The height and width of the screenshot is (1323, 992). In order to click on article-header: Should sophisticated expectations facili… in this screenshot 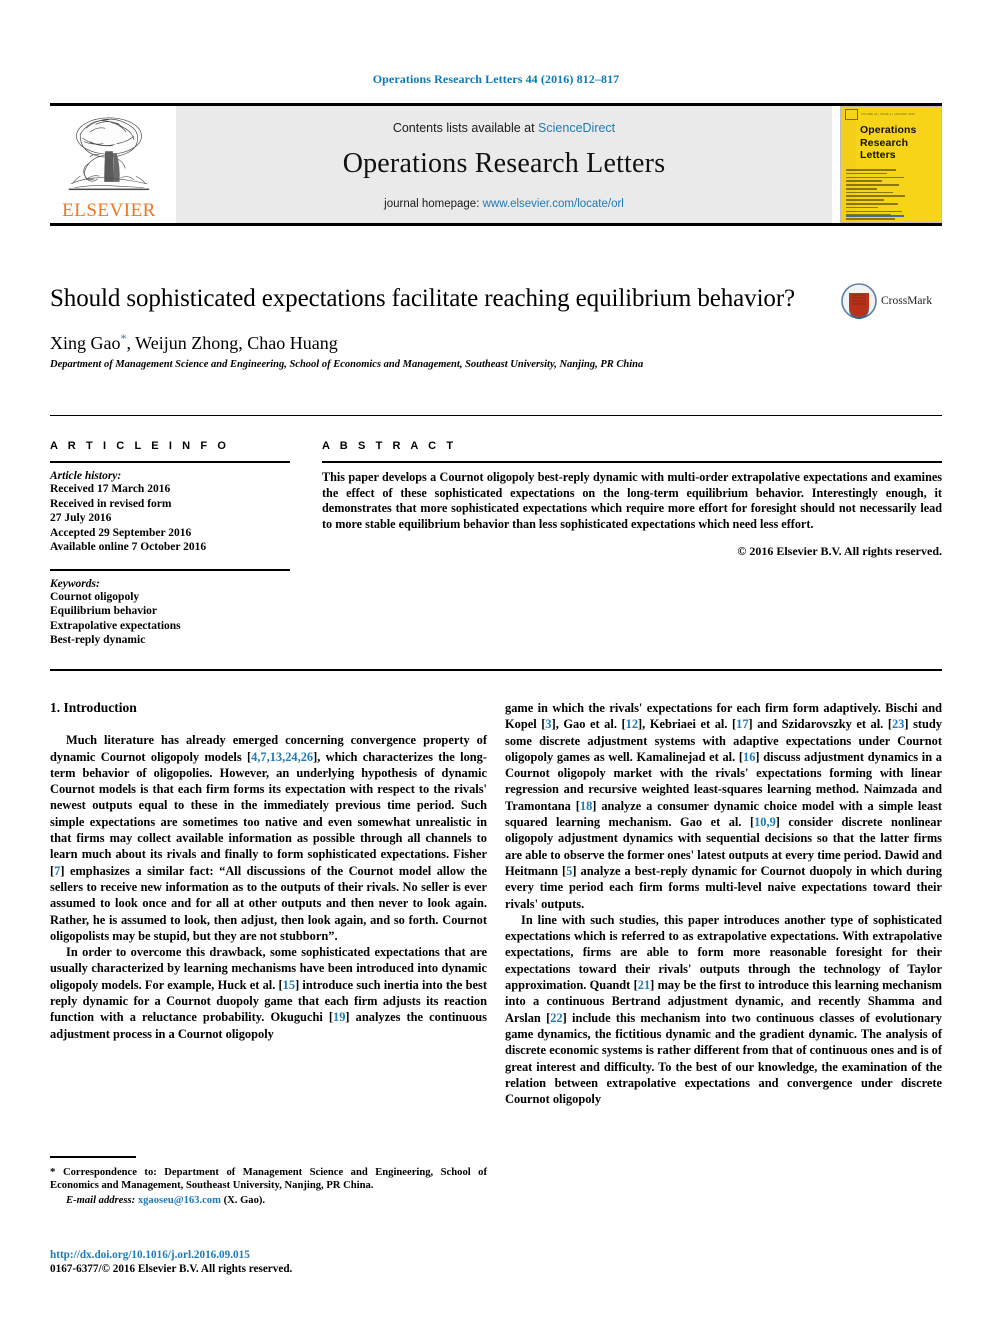, I will do `click(445, 326)`.